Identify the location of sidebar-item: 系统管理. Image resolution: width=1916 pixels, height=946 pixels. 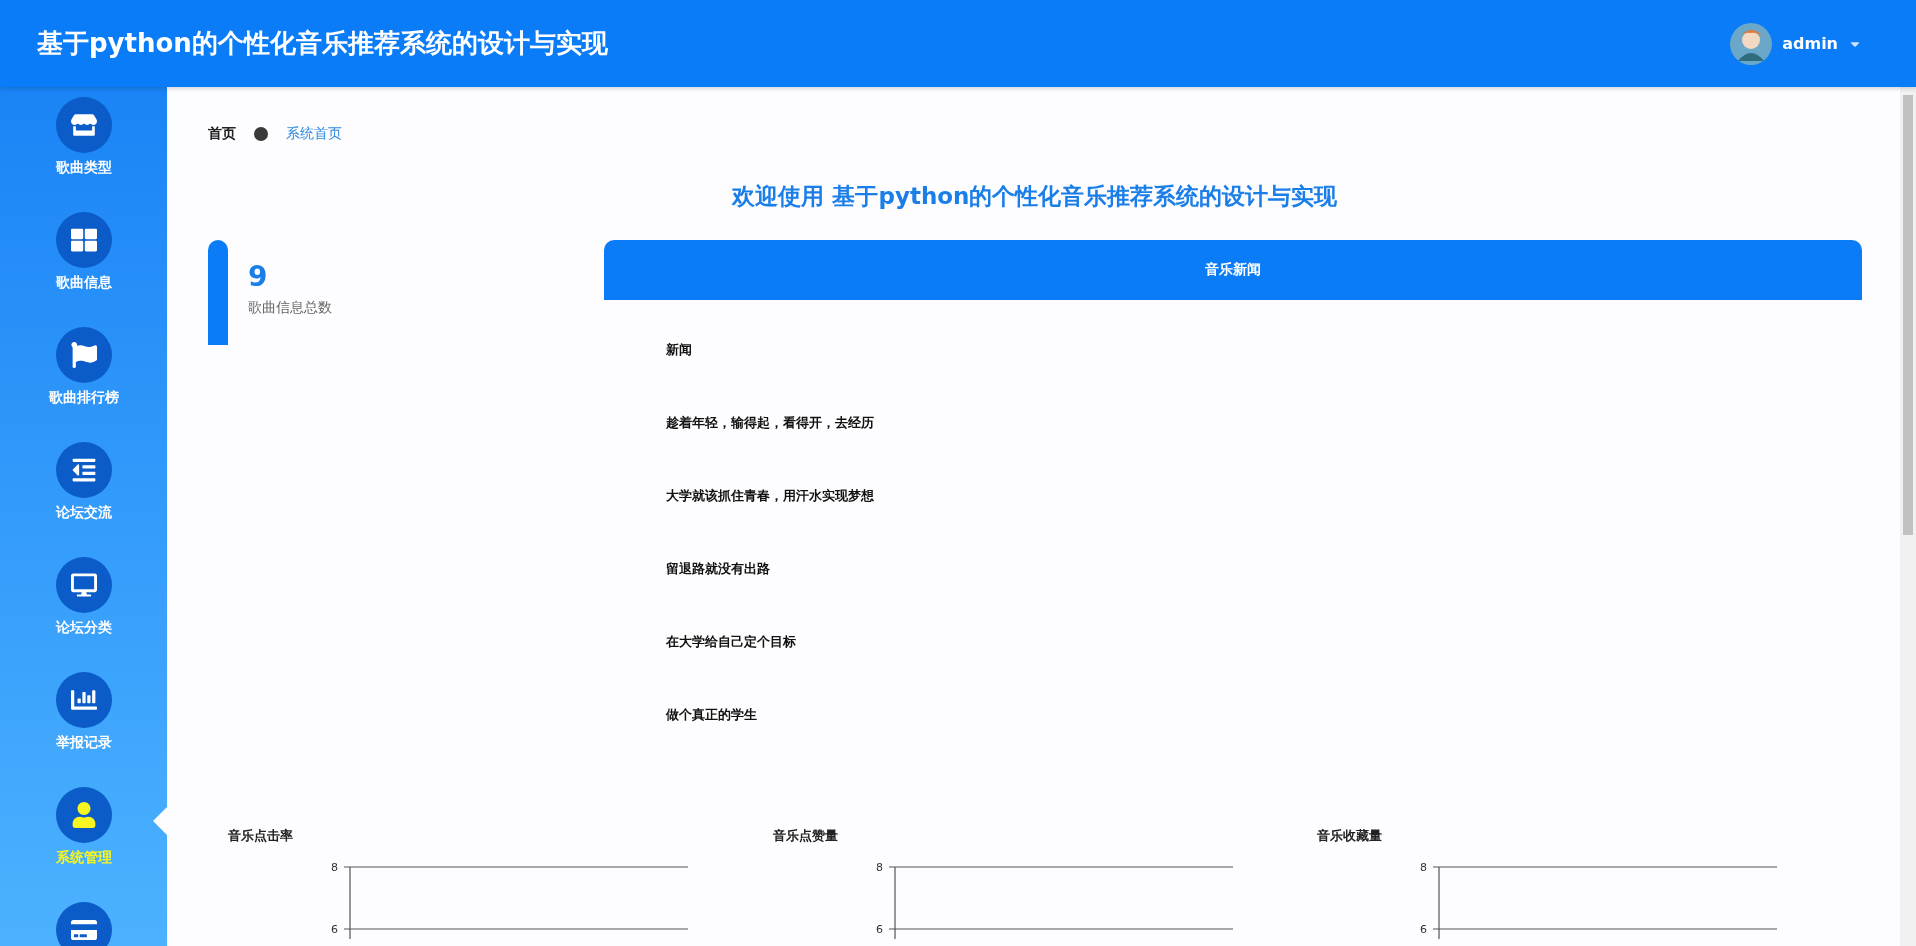
(83, 844).